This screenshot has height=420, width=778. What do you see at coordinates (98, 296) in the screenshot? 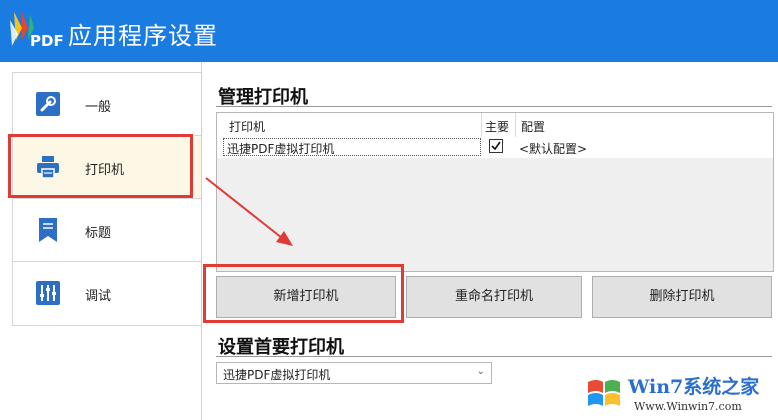
I see `sidebar-item-label: 调试` at bounding box center [98, 296].